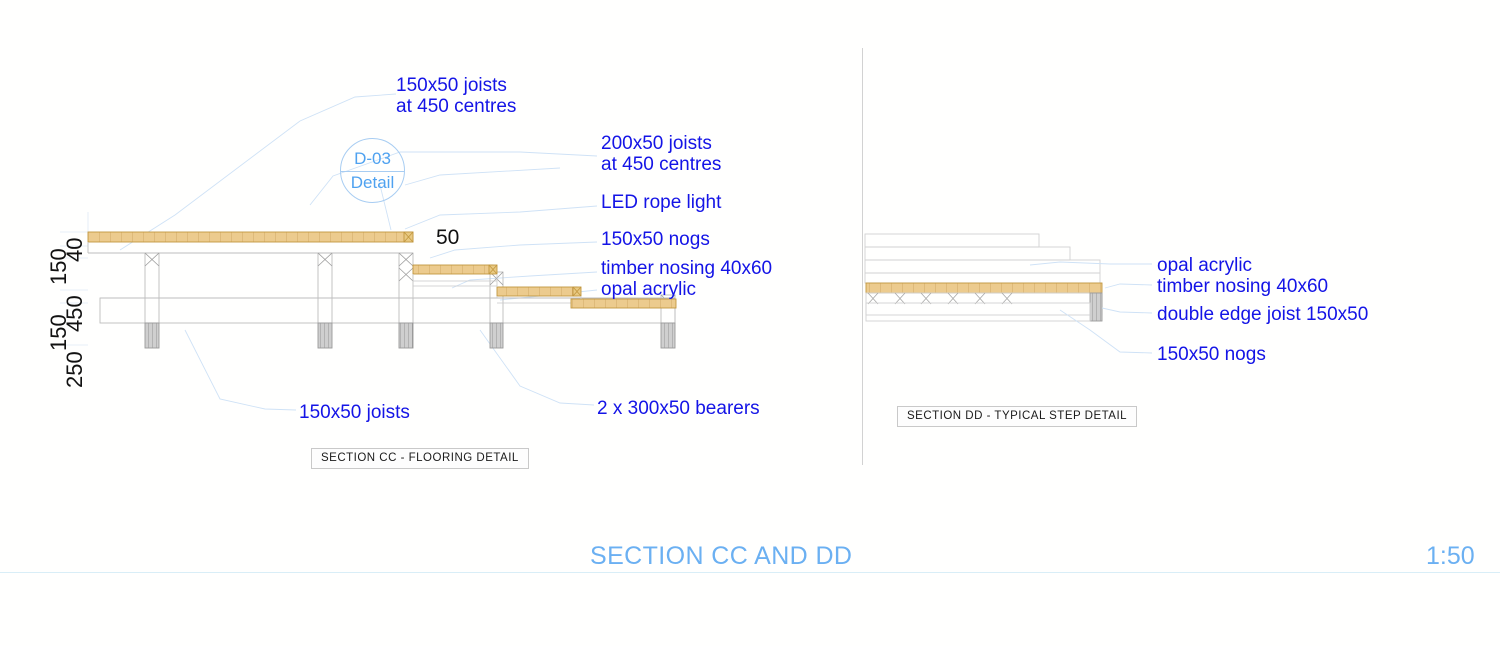  I want to click on dimension-150-upper: 150, so click(58, 266).